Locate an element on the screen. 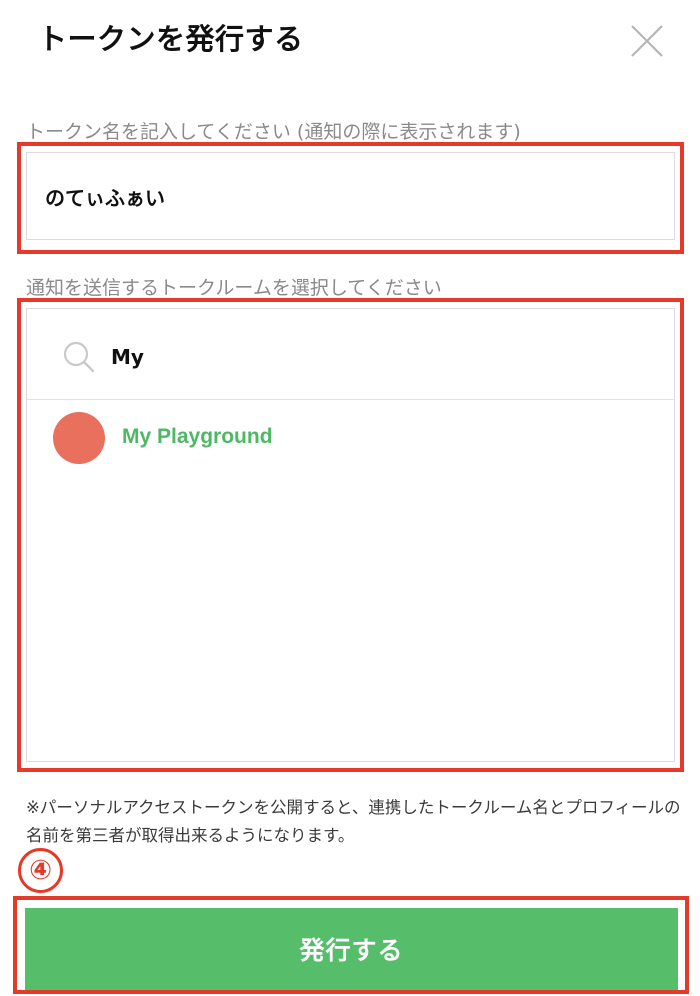  talk-room-item: My Playground is located at coordinates (350, 441).